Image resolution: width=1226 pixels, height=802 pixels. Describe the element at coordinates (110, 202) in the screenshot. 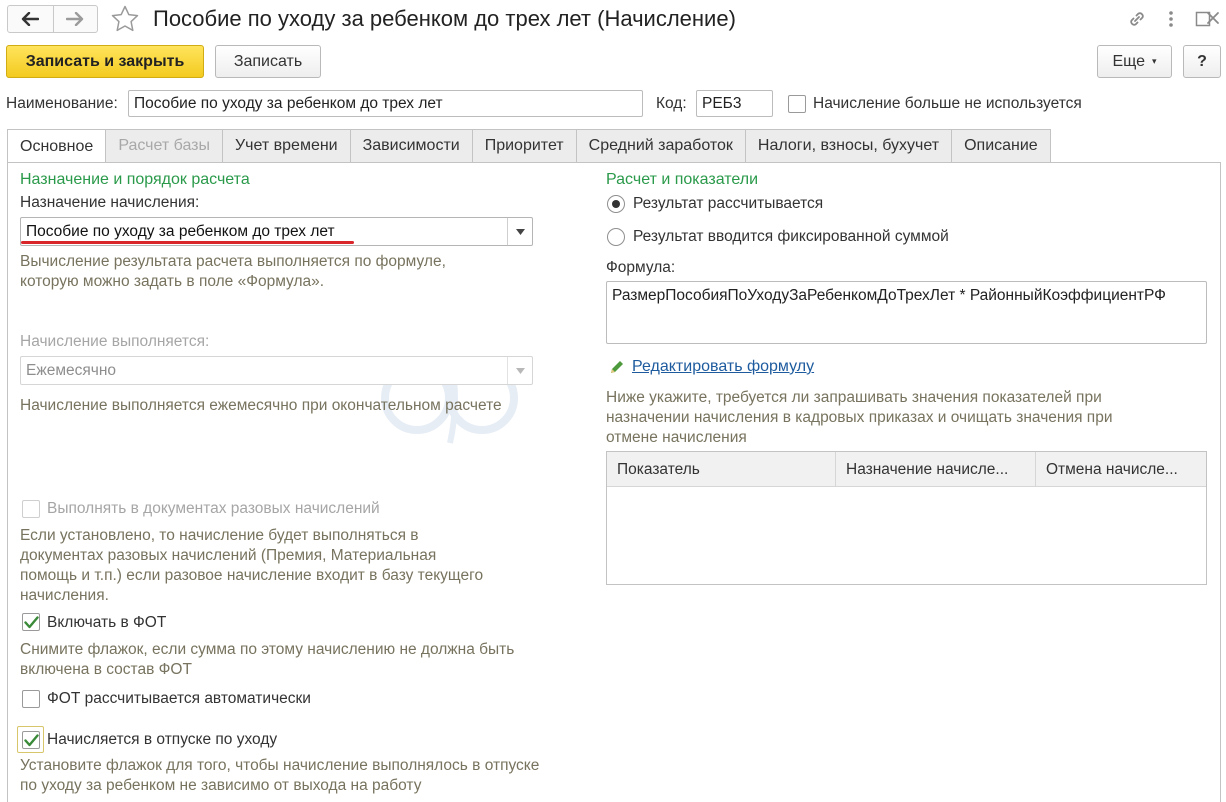

I see `purpose-label: Назначение начисления:` at that location.